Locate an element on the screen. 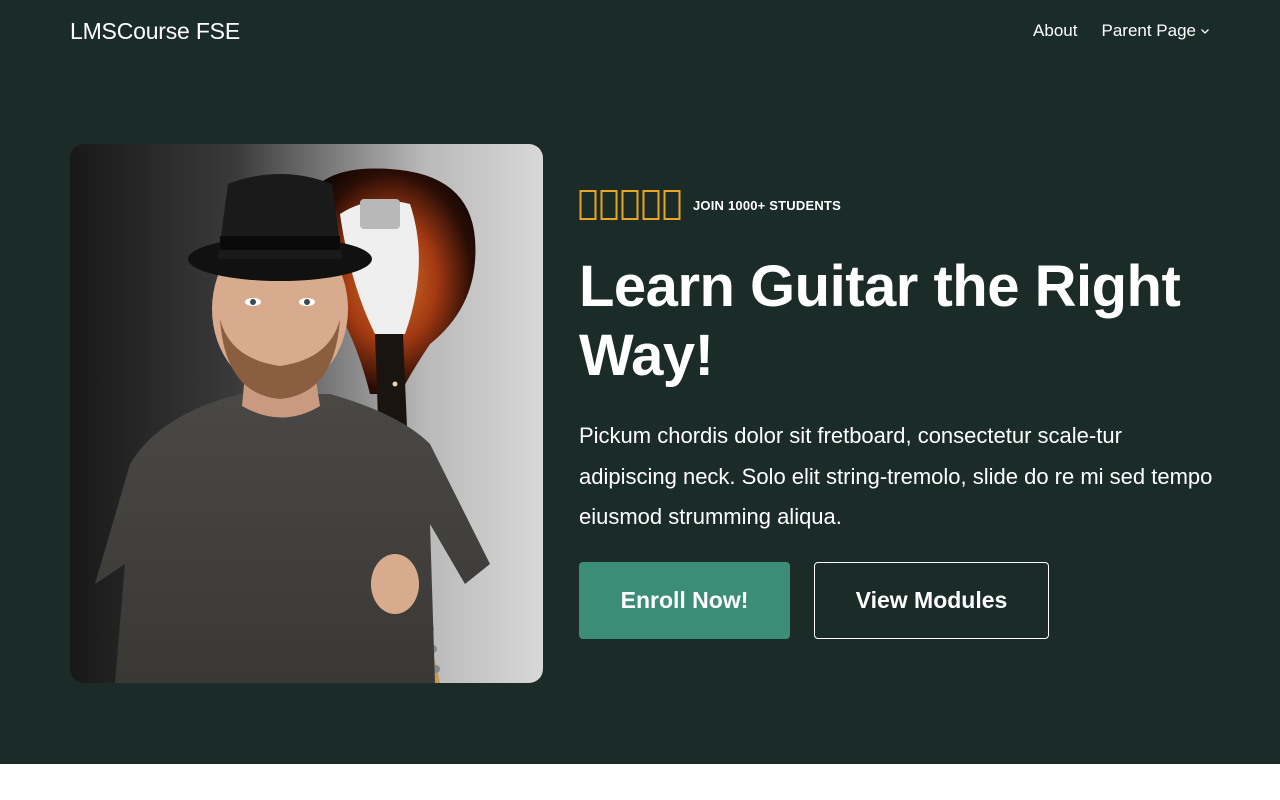 This screenshot has height=800, width=1280. rating-row: JOIN 1000+ STUDENTS is located at coordinates (710, 205).